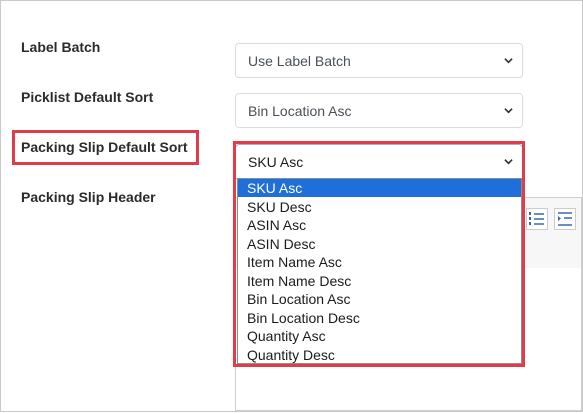 This screenshot has width=583, height=414. What do you see at coordinates (87, 97) in the screenshot?
I see `picklist-default-sort-label: Picklist Default Sort` at bounding box center [87, 97].